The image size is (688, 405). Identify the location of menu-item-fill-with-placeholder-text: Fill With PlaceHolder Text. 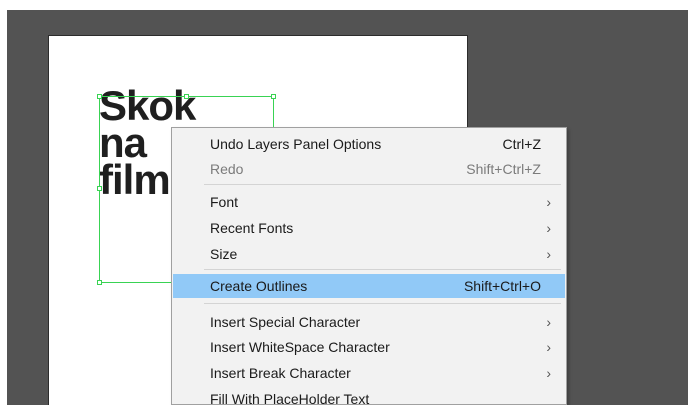
(369, 396).